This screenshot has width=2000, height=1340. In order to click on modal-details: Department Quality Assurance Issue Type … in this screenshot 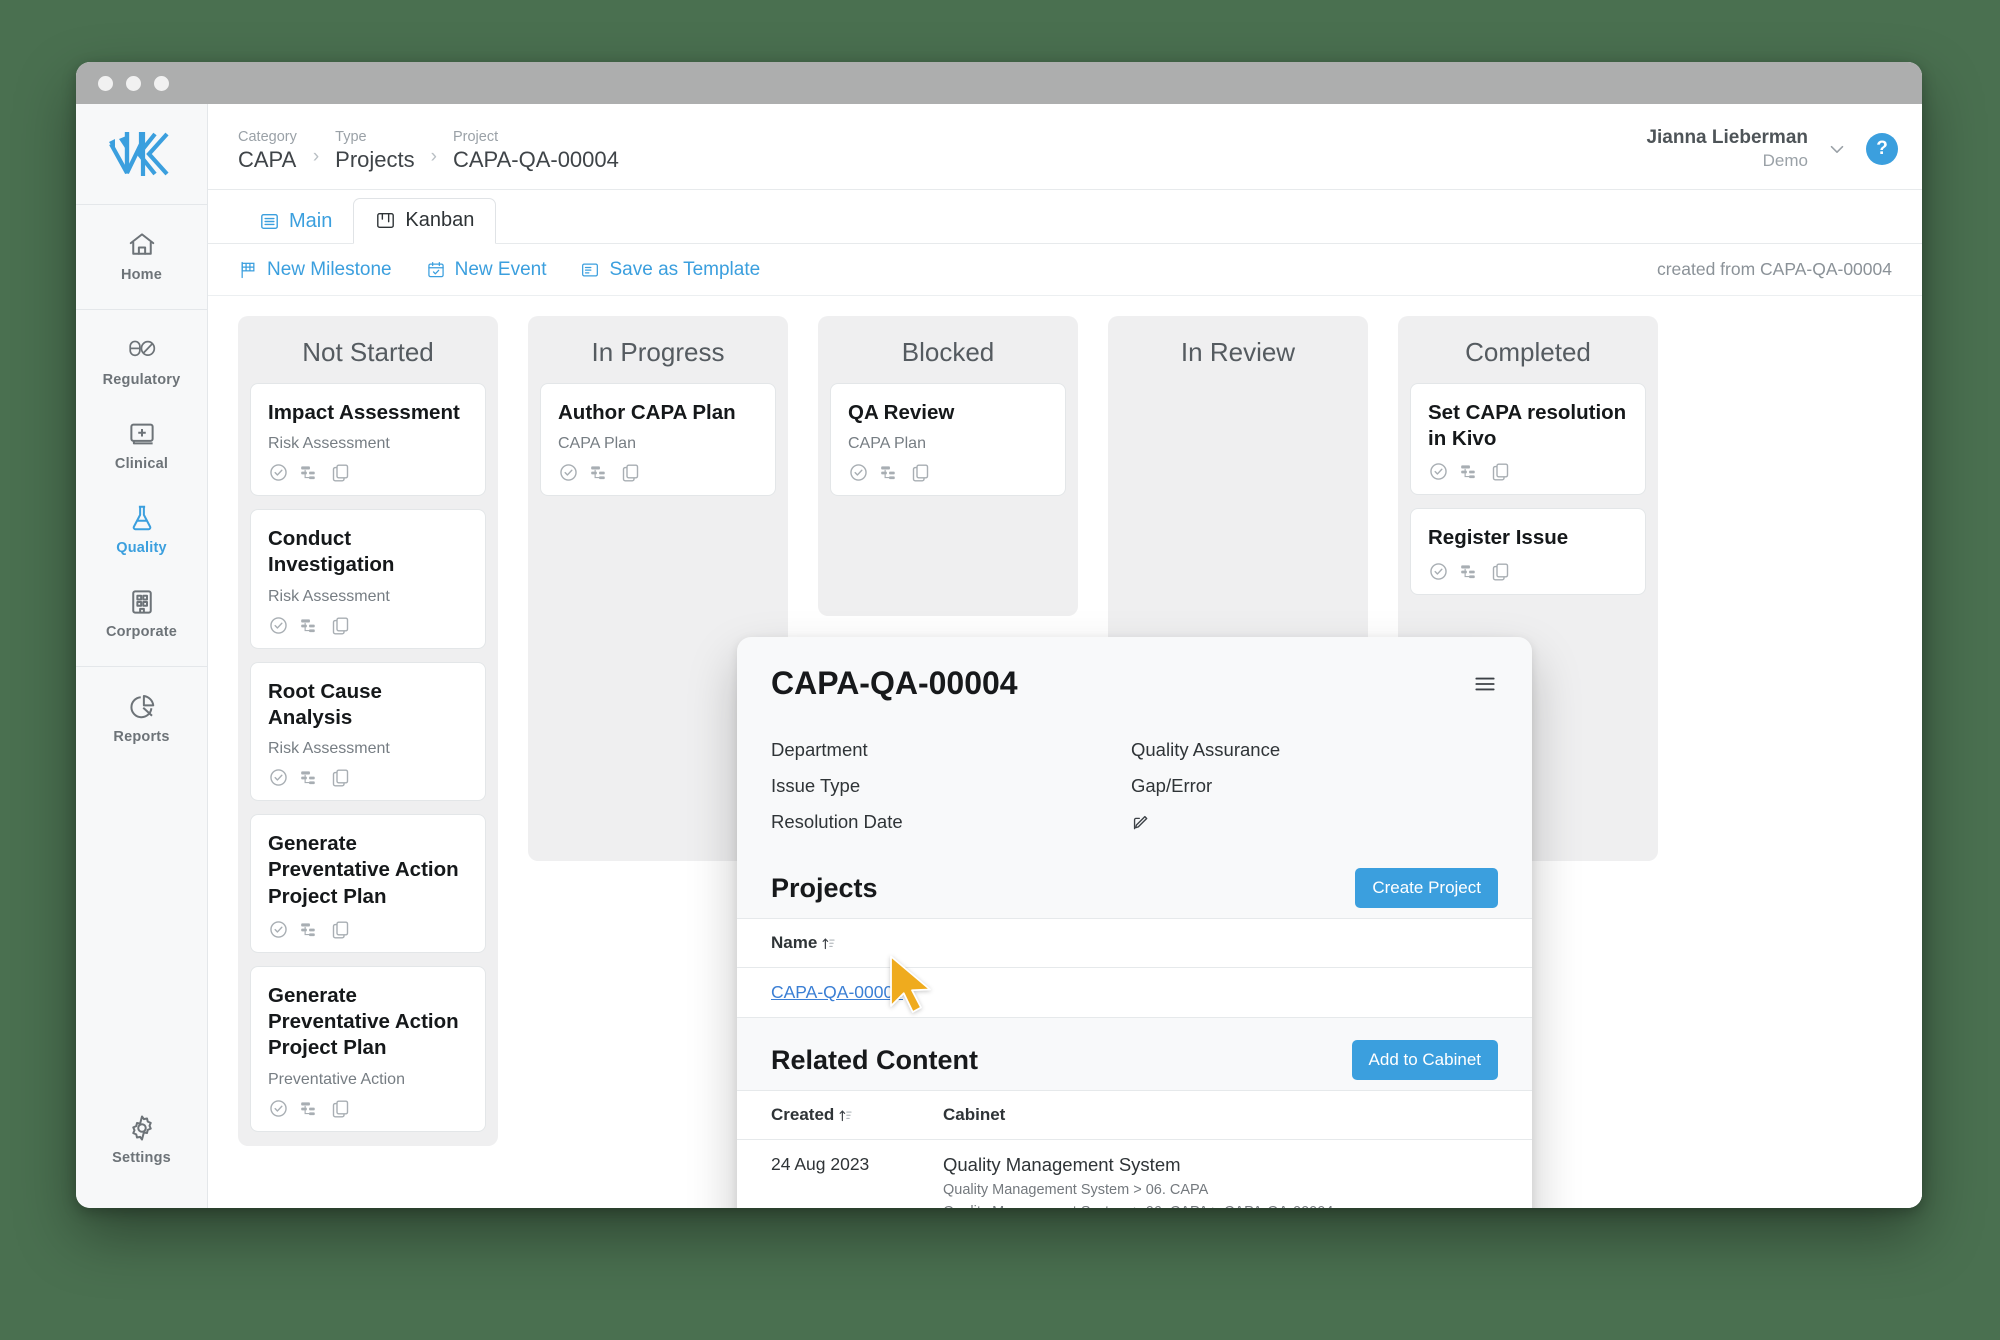, I will do `click(1134, 777)`.